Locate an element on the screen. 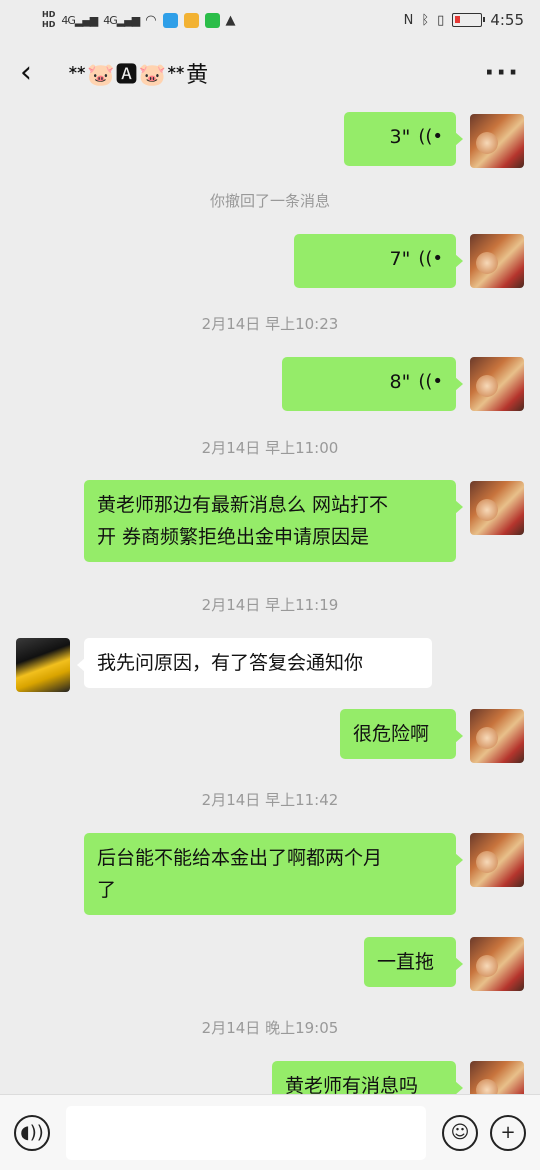 This screenshot has height=1170, width=540. text-message-bubble: 黄老师那边有最新消息么 网站打不 开 券商频繁拒绝出金申请原因是 is located at coordinates (273, 521).